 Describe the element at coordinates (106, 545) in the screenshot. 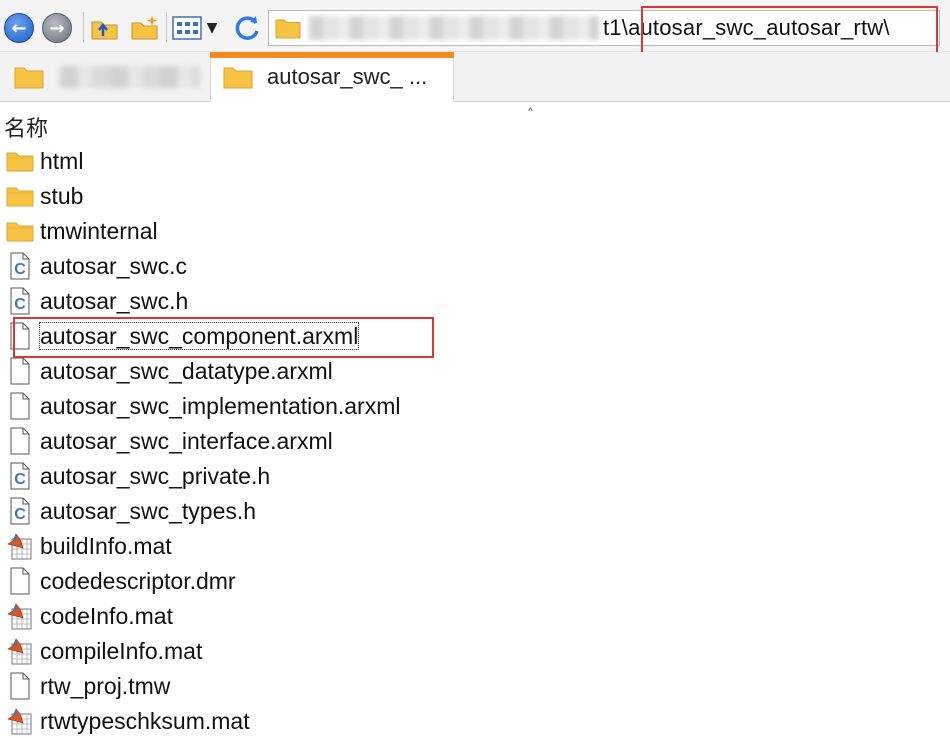

I see `file-name: buildInfo.mat` at that location.